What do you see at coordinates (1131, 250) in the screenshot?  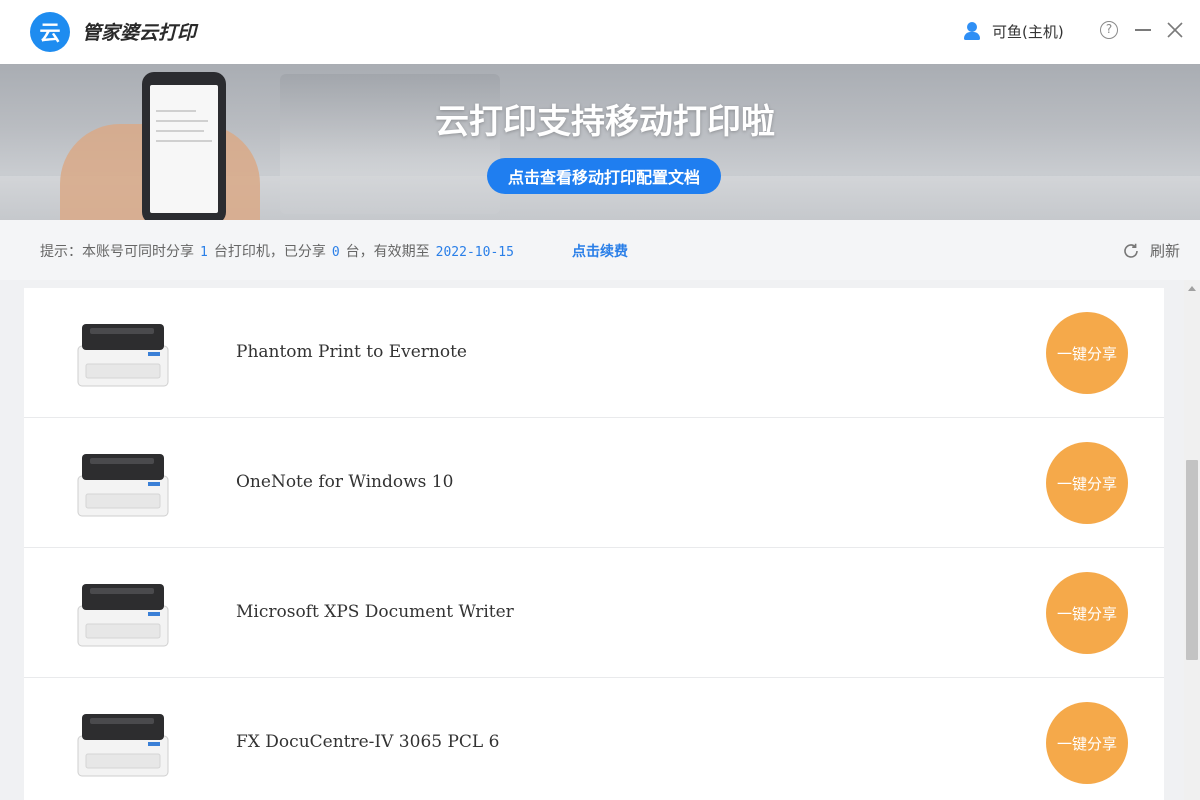 I see `refresh-icon` at bounding box center [1131, 250].